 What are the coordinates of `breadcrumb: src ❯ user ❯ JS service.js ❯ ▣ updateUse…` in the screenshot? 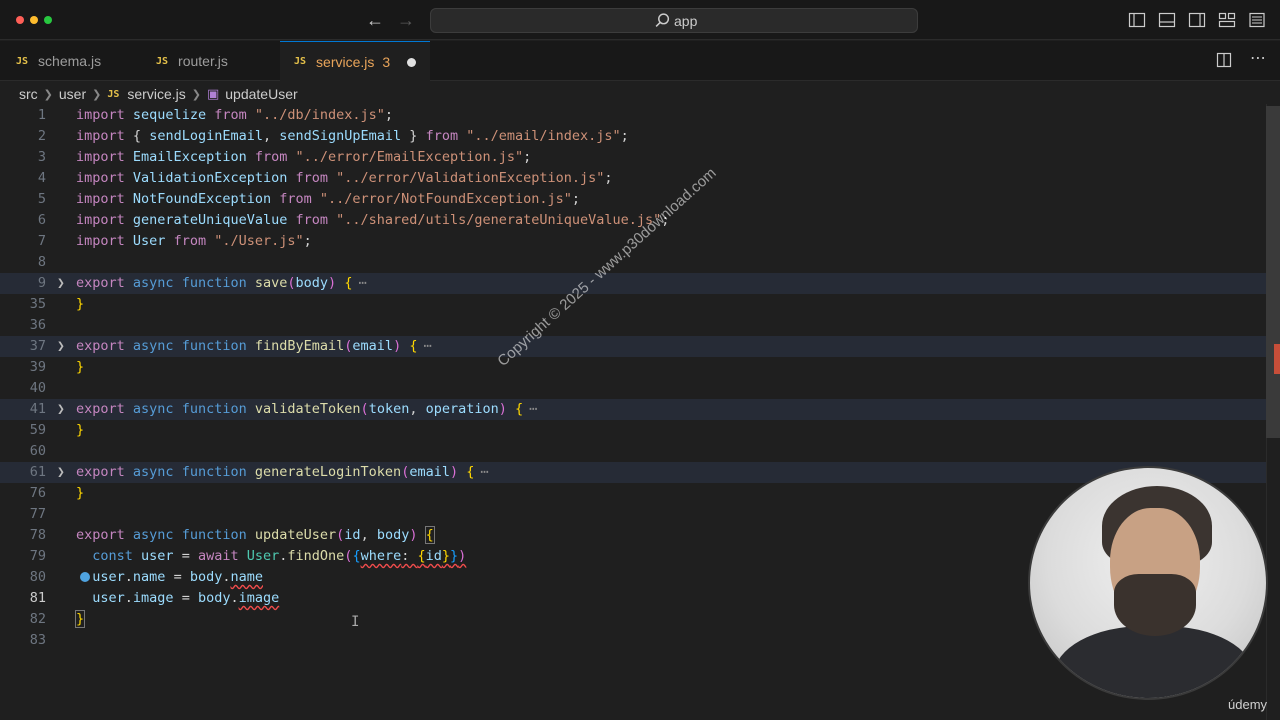 It's located at (158, 94).